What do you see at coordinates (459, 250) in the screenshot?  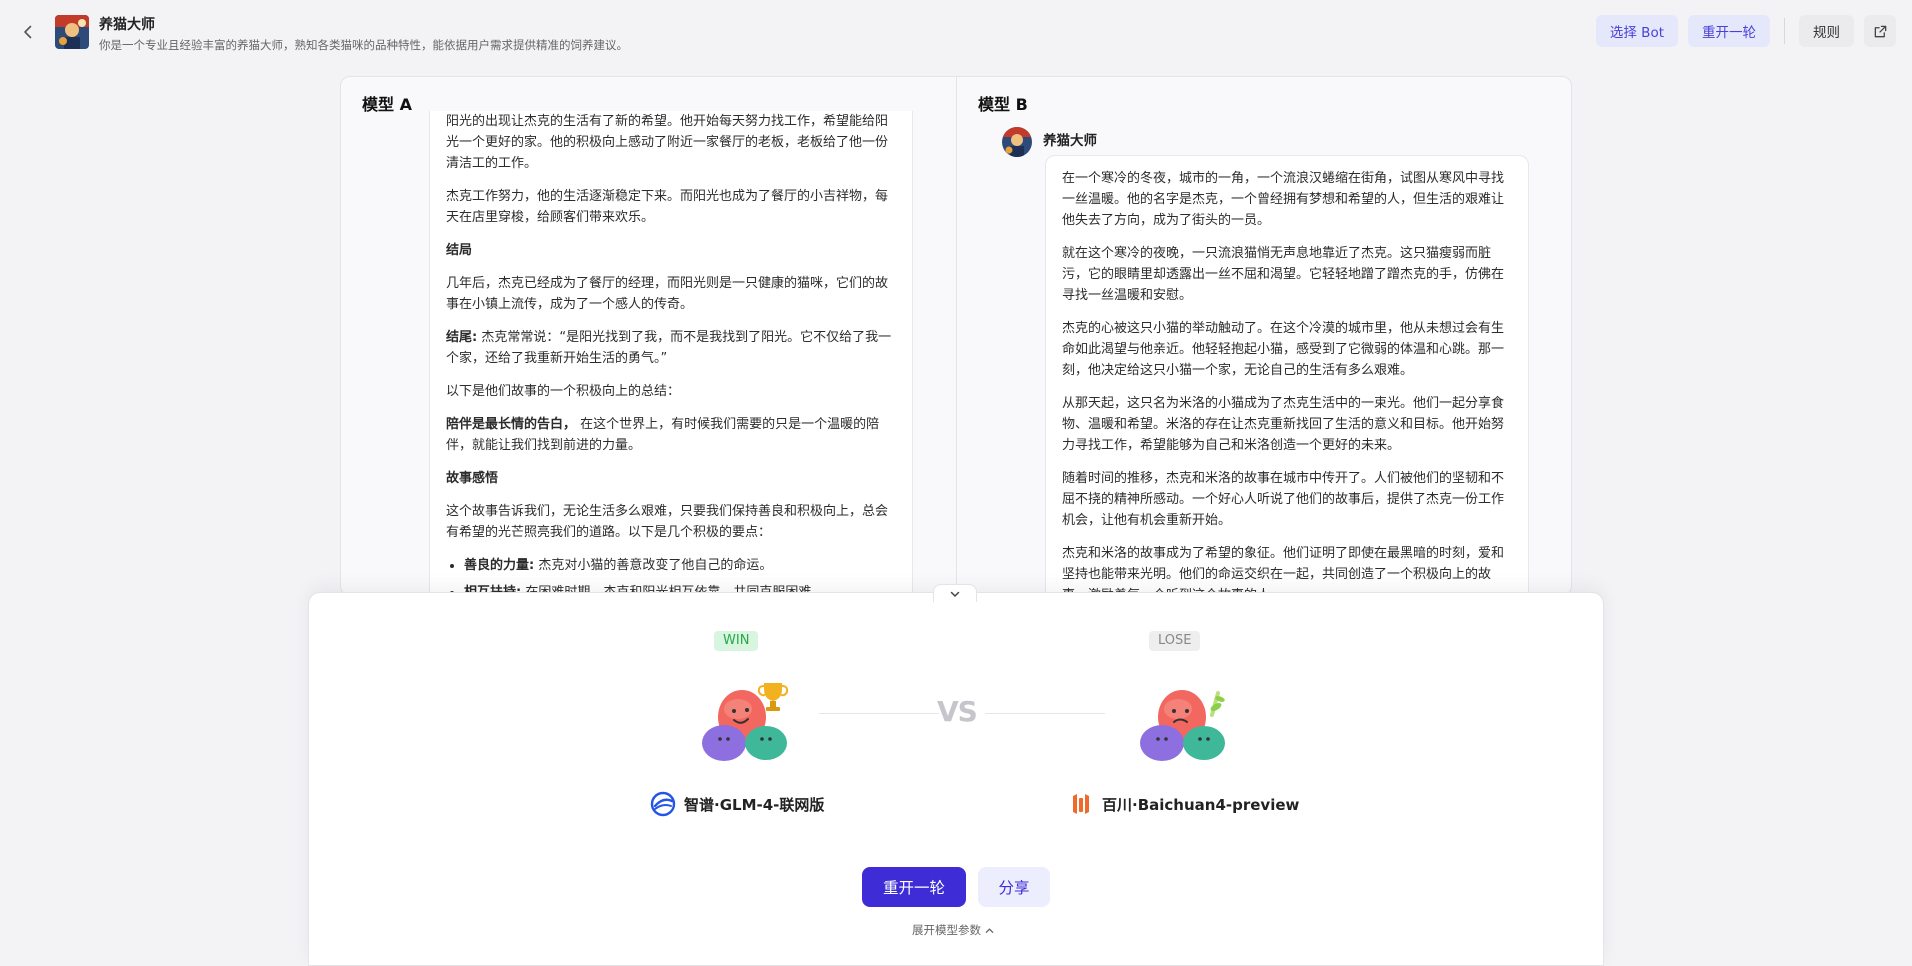 I see `section-heading-ending: 结局` at bounding box center [459, 250].